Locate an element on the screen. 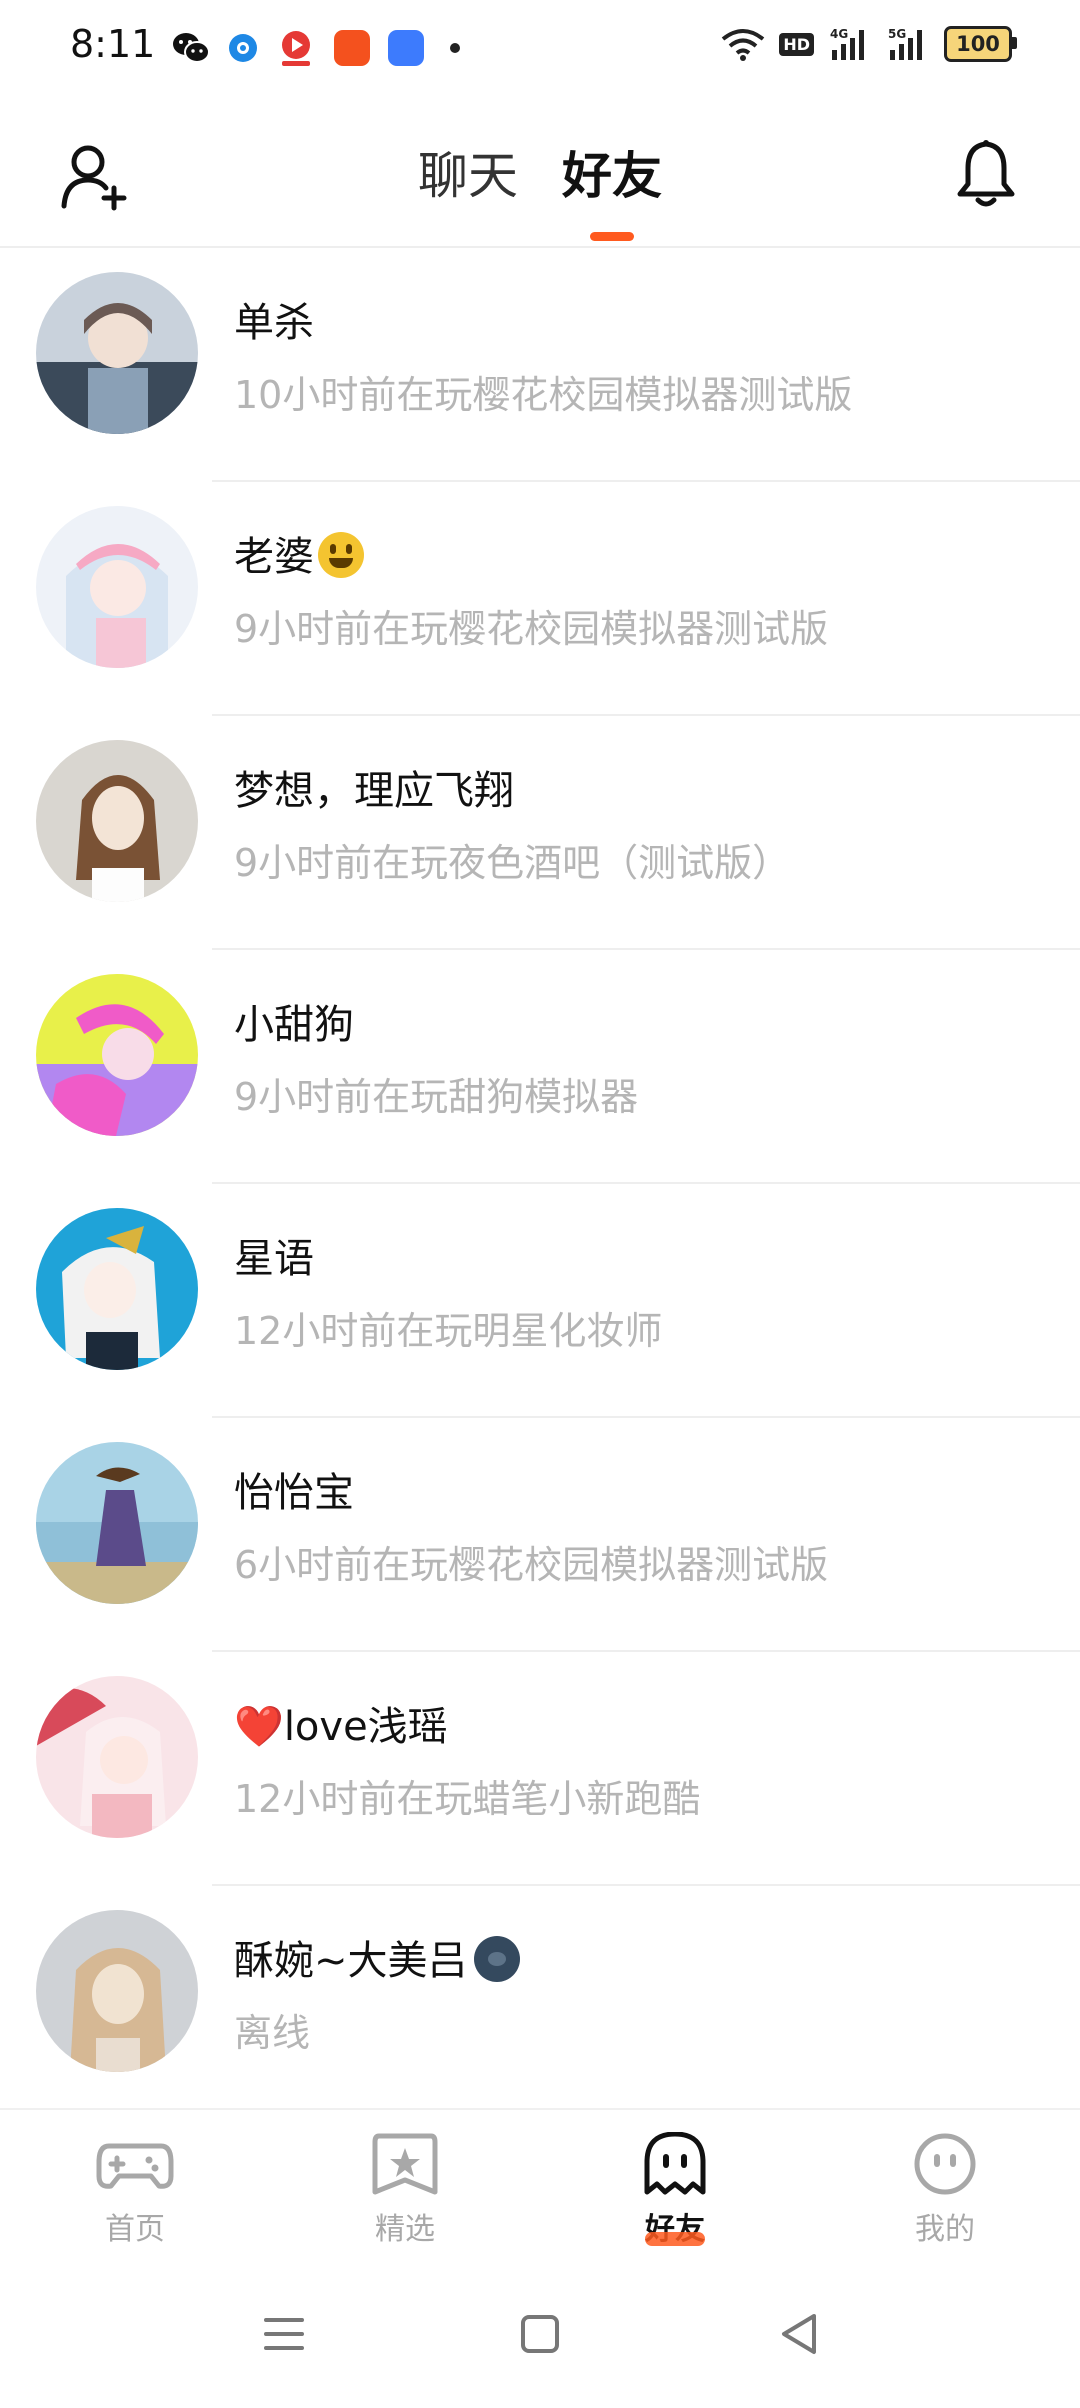 Image resolution: width=1080 pixels, height=2408 pixels. nav-featured: 精选 is located at coordinates (405, 2190).